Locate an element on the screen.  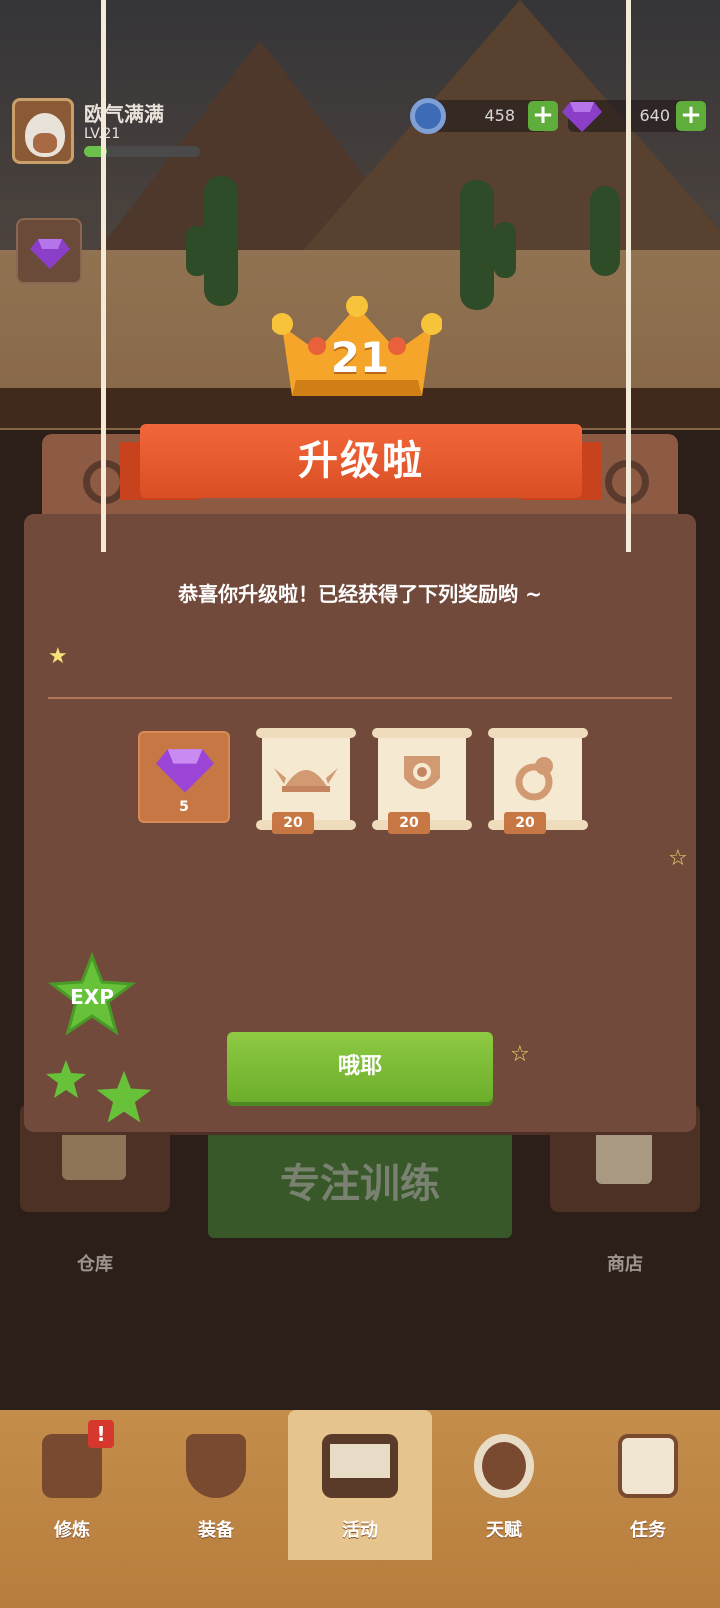
nav-activity: 活动 is located at coordinates (360, 1485).